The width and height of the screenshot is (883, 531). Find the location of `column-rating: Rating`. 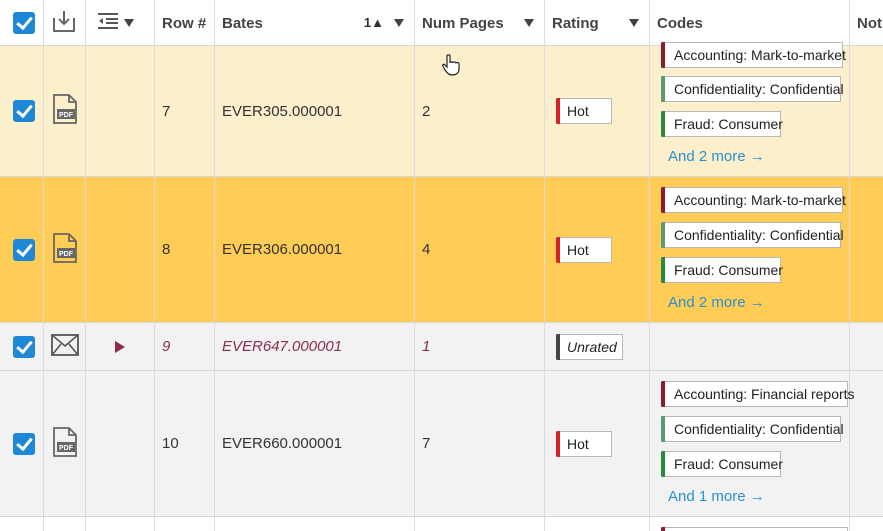

column-rating: Rating is located at coordinates (597, 23).